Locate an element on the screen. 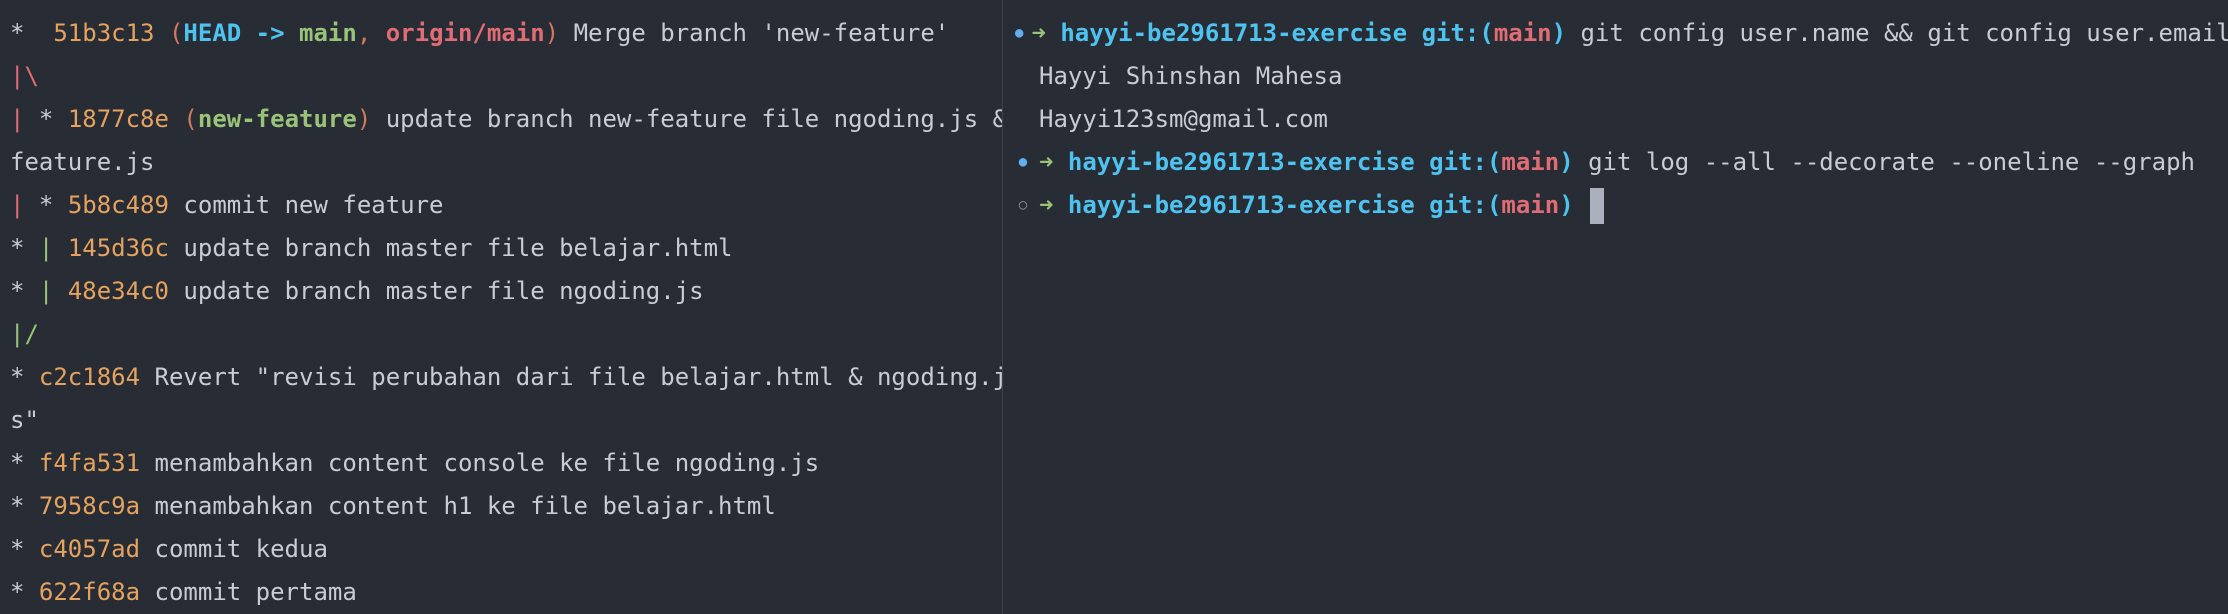  ref-label-feature: new-feature is located at coordinates (277, 119).